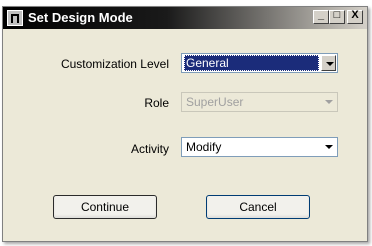 The height and width of the screenshot is (246, 372). I want to click on close-button: X, so click(355, 16).